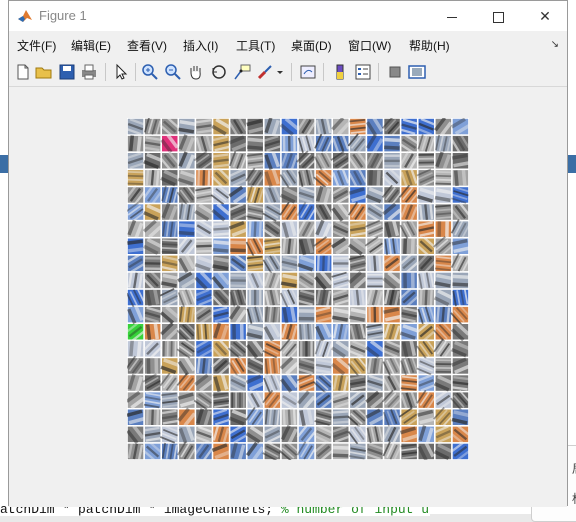 The height and width of the screenshot is (522, 576). I want to click on save-icon, so click(67, 72).